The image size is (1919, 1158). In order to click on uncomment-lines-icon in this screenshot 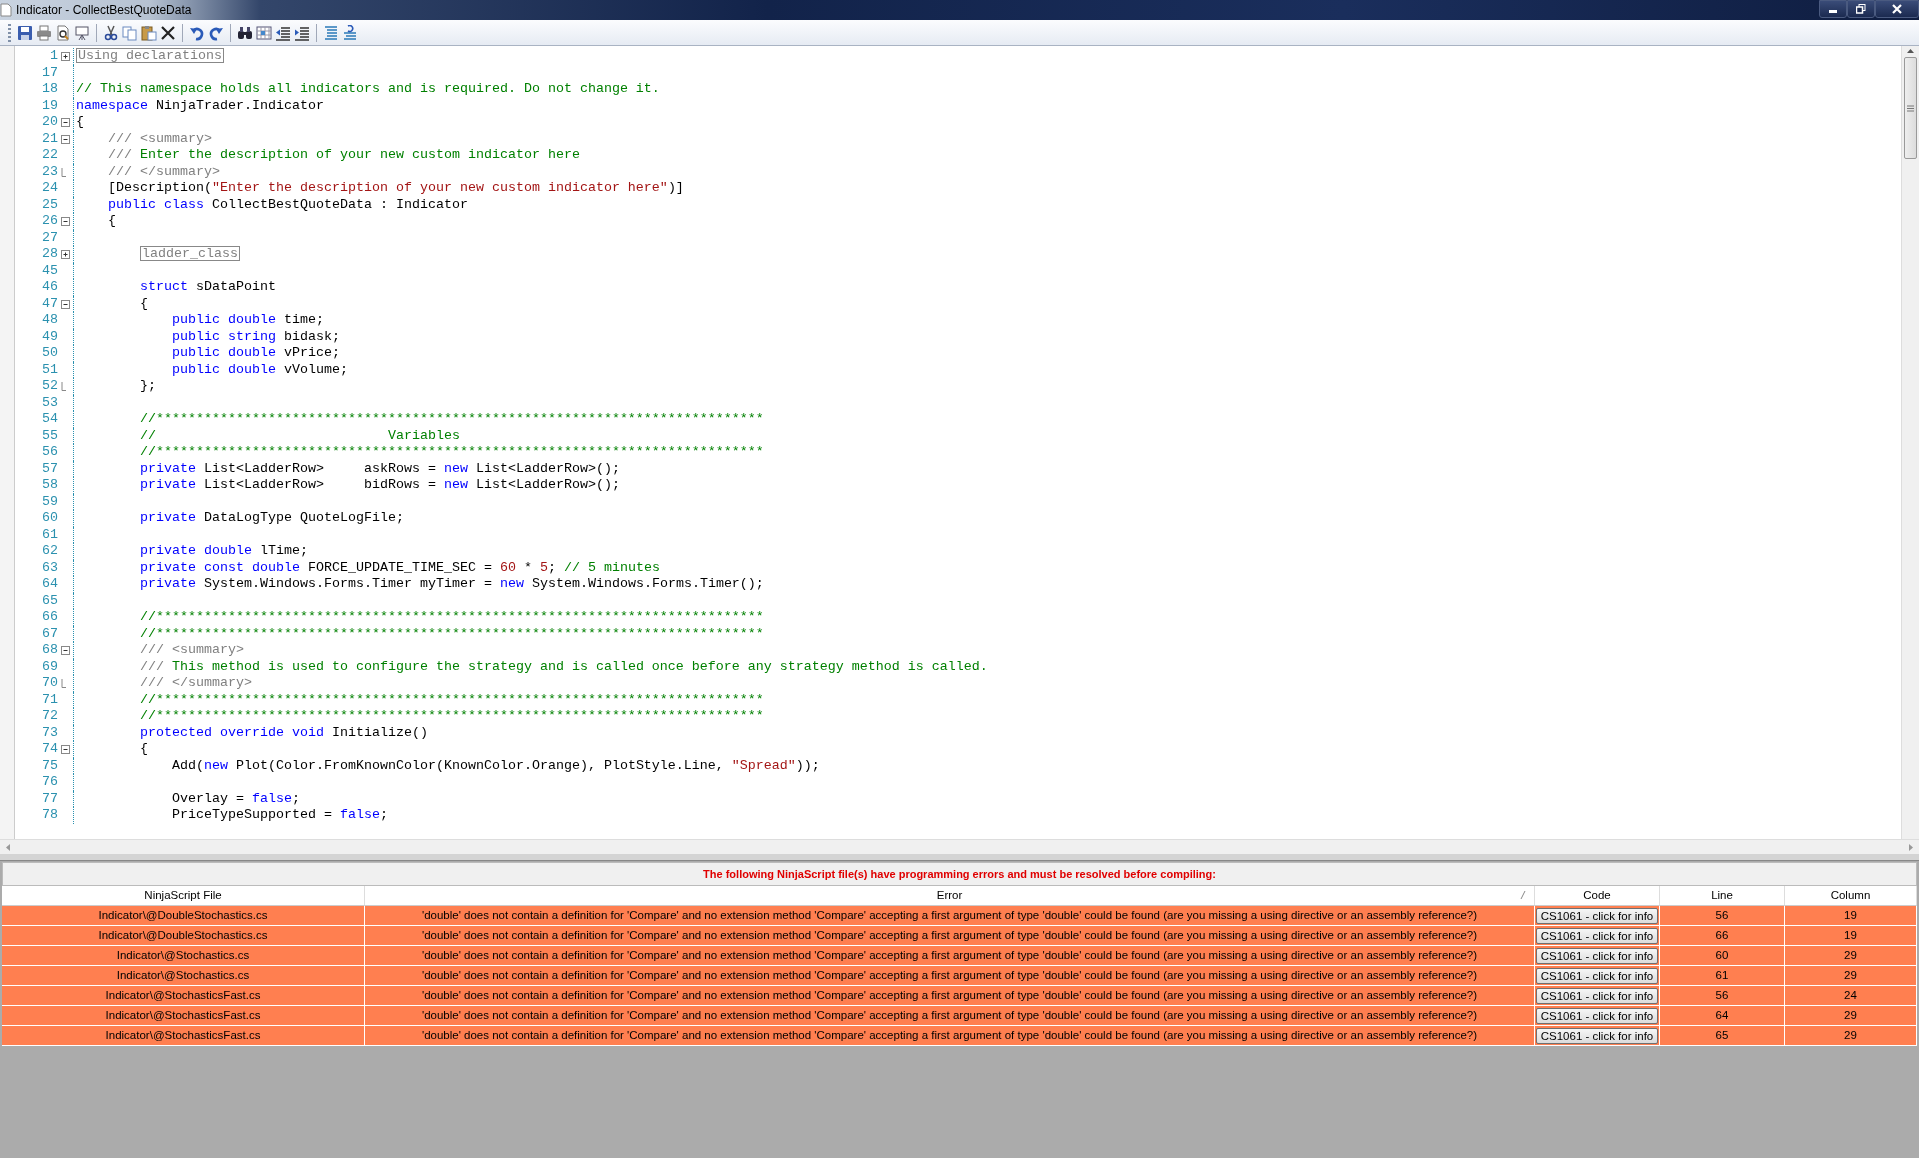, I will do `click(350, 32)`.